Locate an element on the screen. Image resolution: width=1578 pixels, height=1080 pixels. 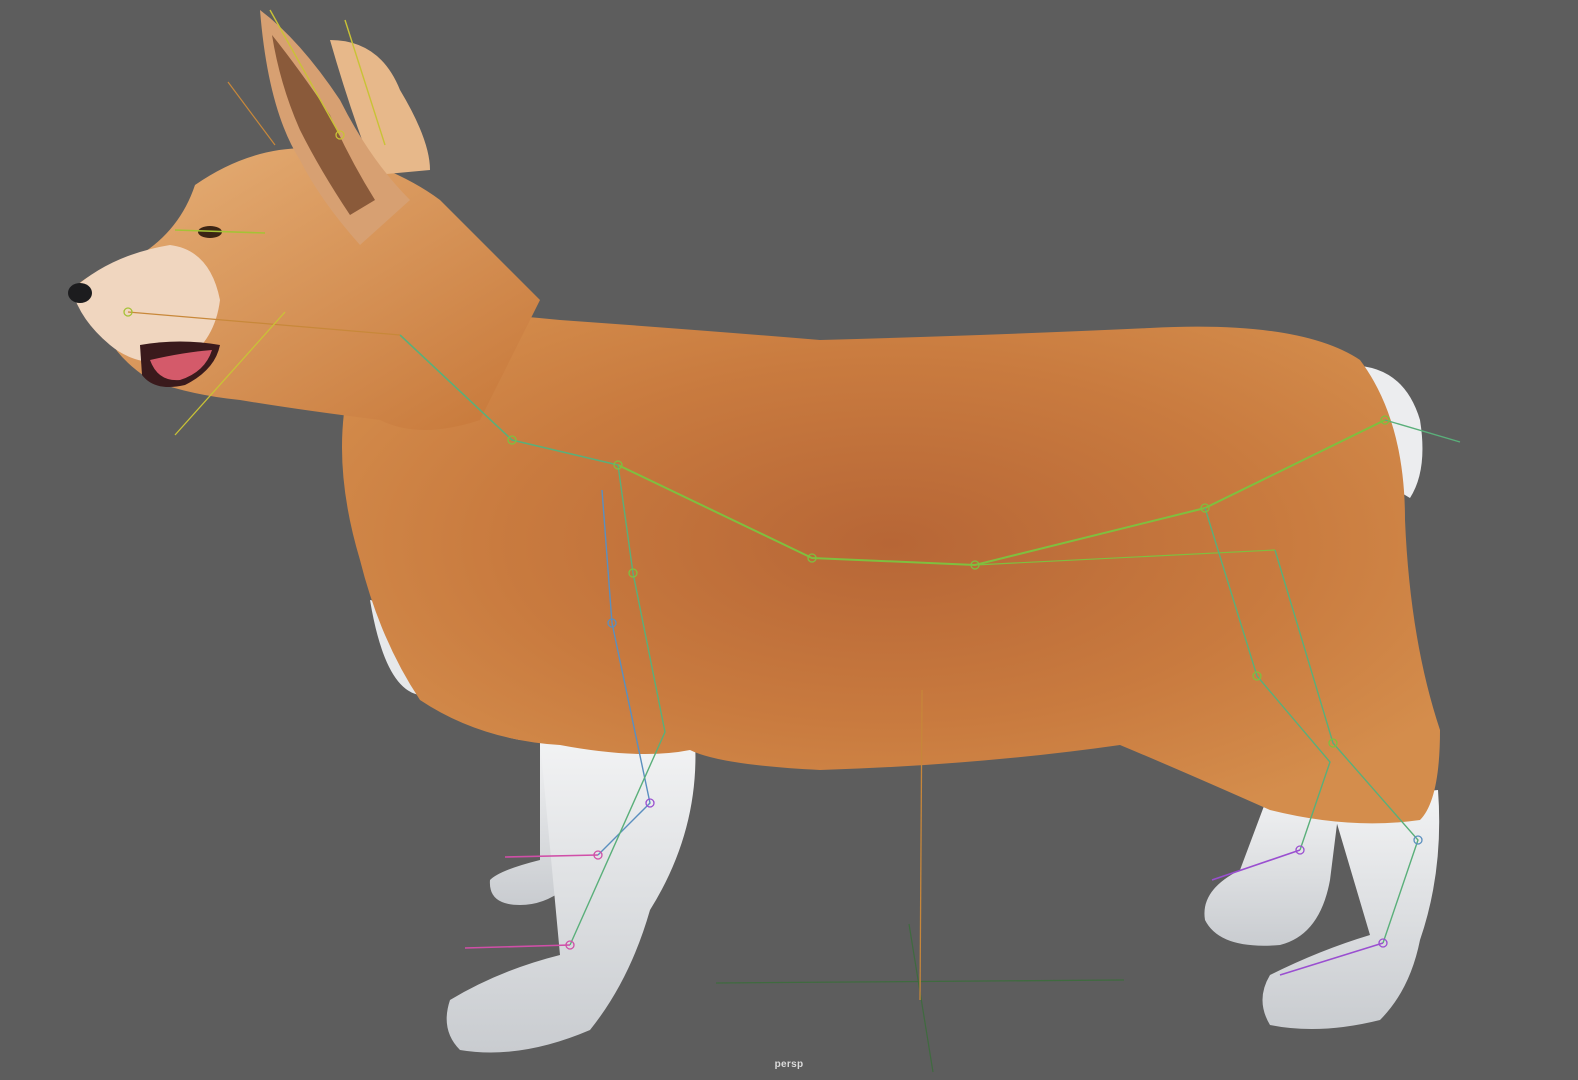
skeleton-front-toe-near is located at coordinates (517, 946).